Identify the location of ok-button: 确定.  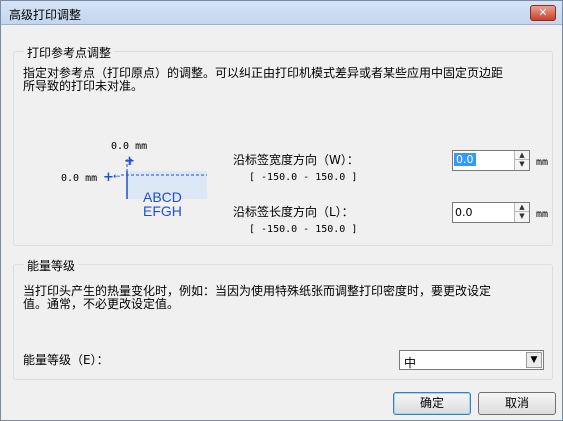
(432, 403).